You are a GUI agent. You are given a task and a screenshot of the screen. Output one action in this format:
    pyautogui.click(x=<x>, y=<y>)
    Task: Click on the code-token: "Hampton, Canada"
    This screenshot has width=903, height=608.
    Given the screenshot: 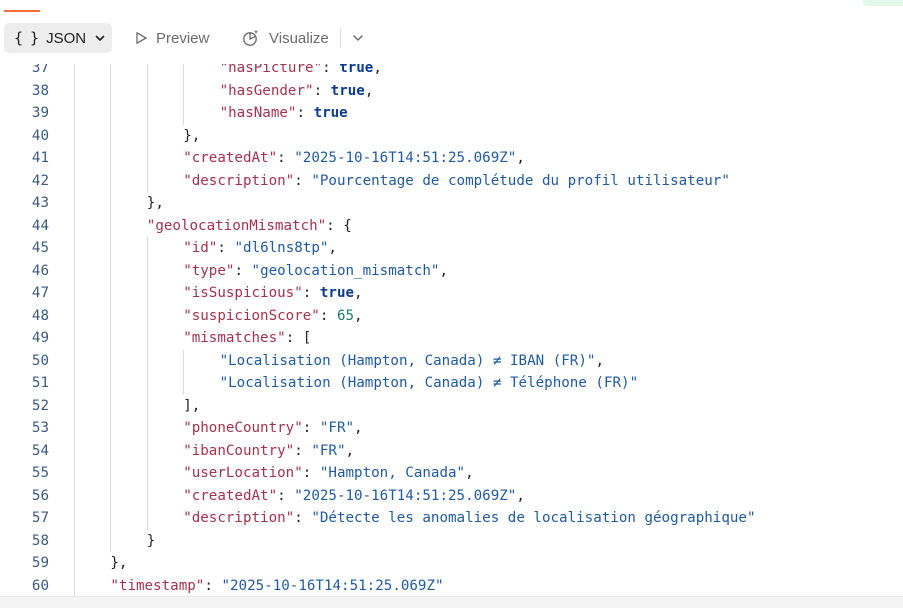 What is the action you would take?
    pyautogui.click(x=392, y=473)
    